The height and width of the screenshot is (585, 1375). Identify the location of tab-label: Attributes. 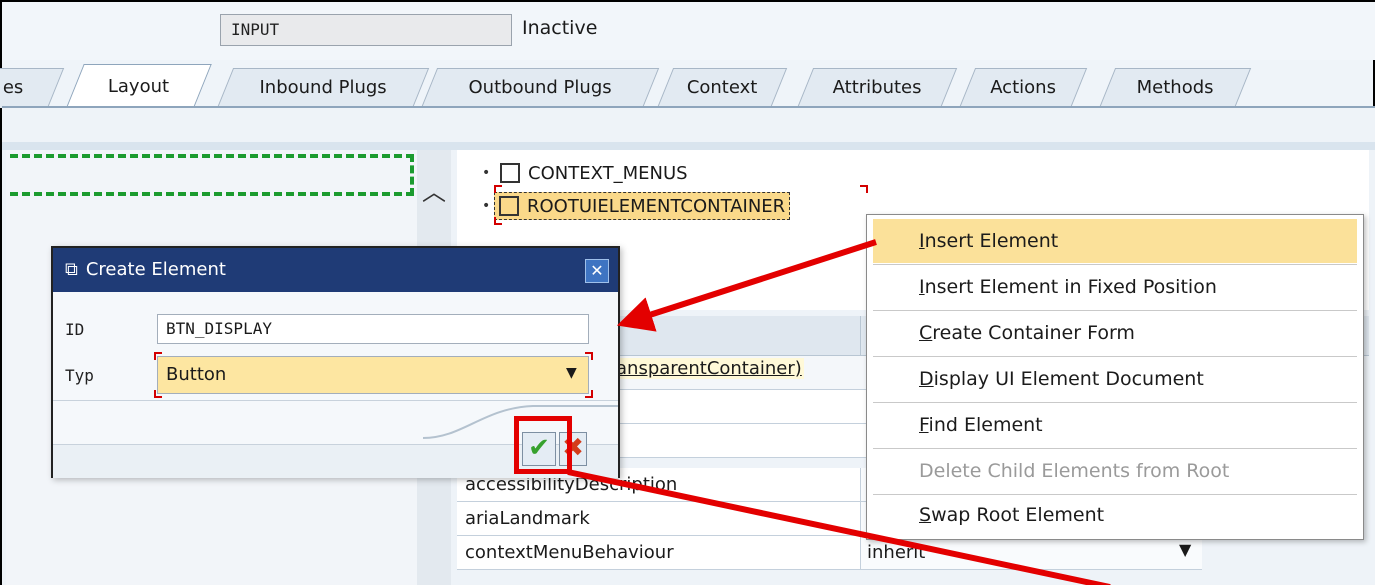
(877, 87).